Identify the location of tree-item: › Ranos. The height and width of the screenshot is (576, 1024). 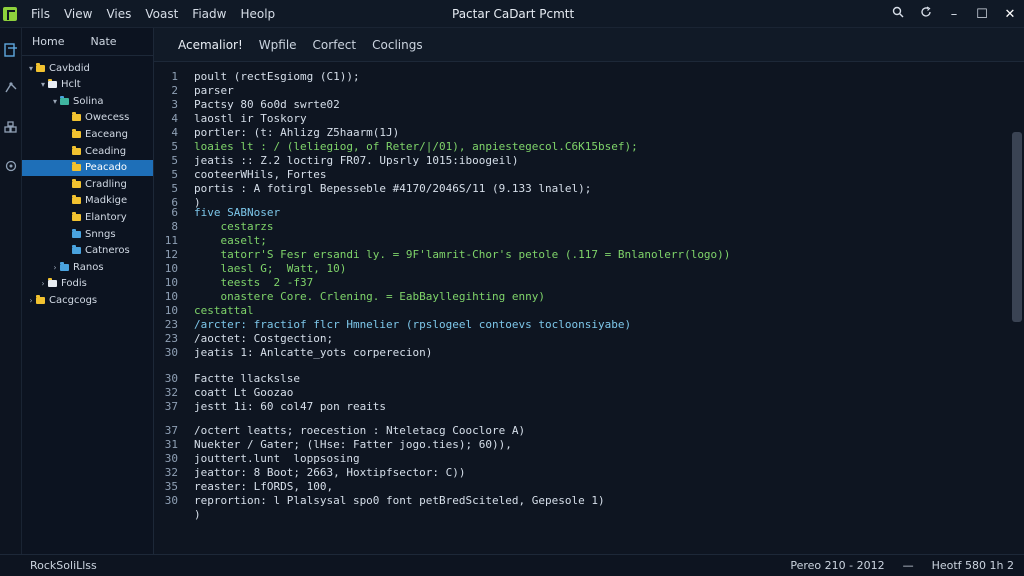
(87, 267).